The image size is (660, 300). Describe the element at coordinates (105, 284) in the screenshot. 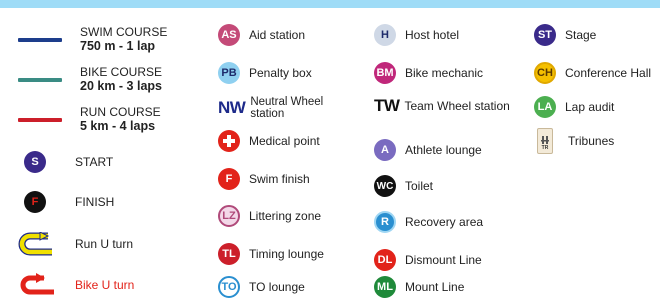

I see `bike-u-turn-label: Bike U turn` at that location.